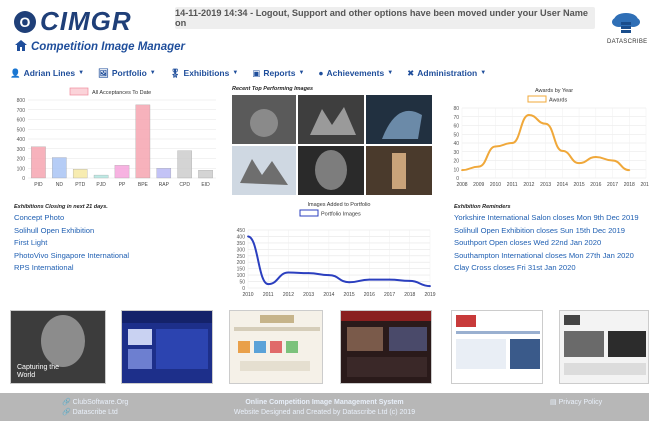  Describe the element at coordinates (278, 73) in the screenshot. I see `nav-reports-menu: ▣ Reports ▼` at that location.